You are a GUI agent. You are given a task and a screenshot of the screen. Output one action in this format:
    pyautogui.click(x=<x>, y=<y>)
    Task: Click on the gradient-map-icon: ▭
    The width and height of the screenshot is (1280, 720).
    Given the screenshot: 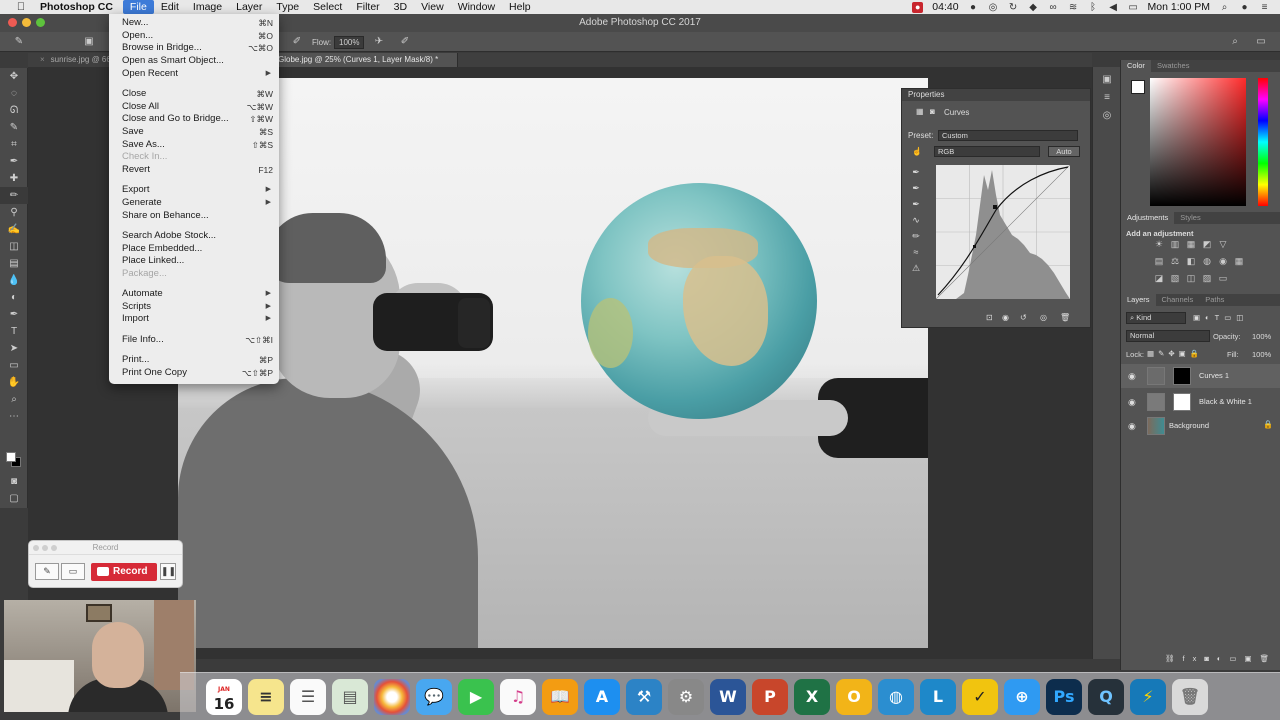 What is the action you would take?
    pyautogui.click(x=1223, y=281)
    